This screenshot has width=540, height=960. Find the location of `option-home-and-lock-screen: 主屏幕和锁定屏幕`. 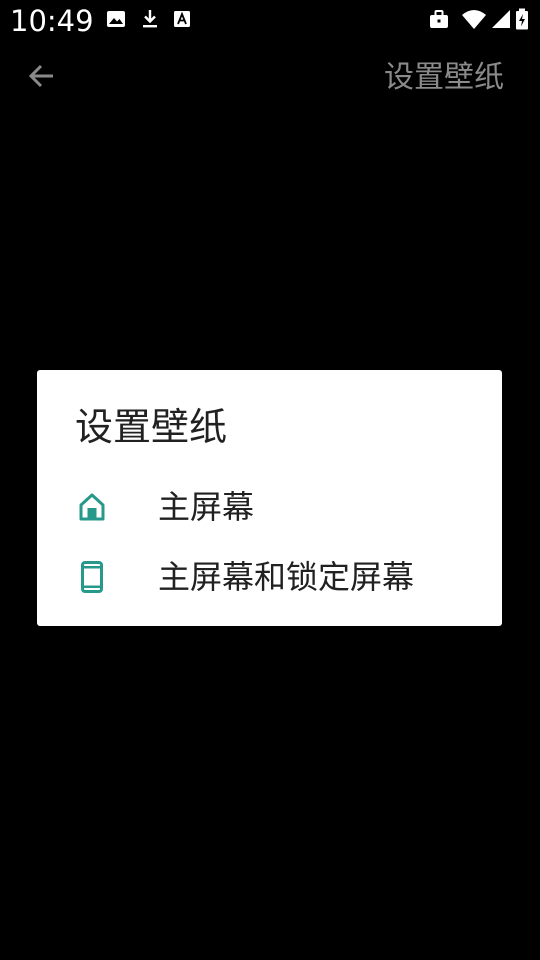

option-home-and-lock-screen: 主屏幕和锁定屏幕 is located at coordinates (269, 577).